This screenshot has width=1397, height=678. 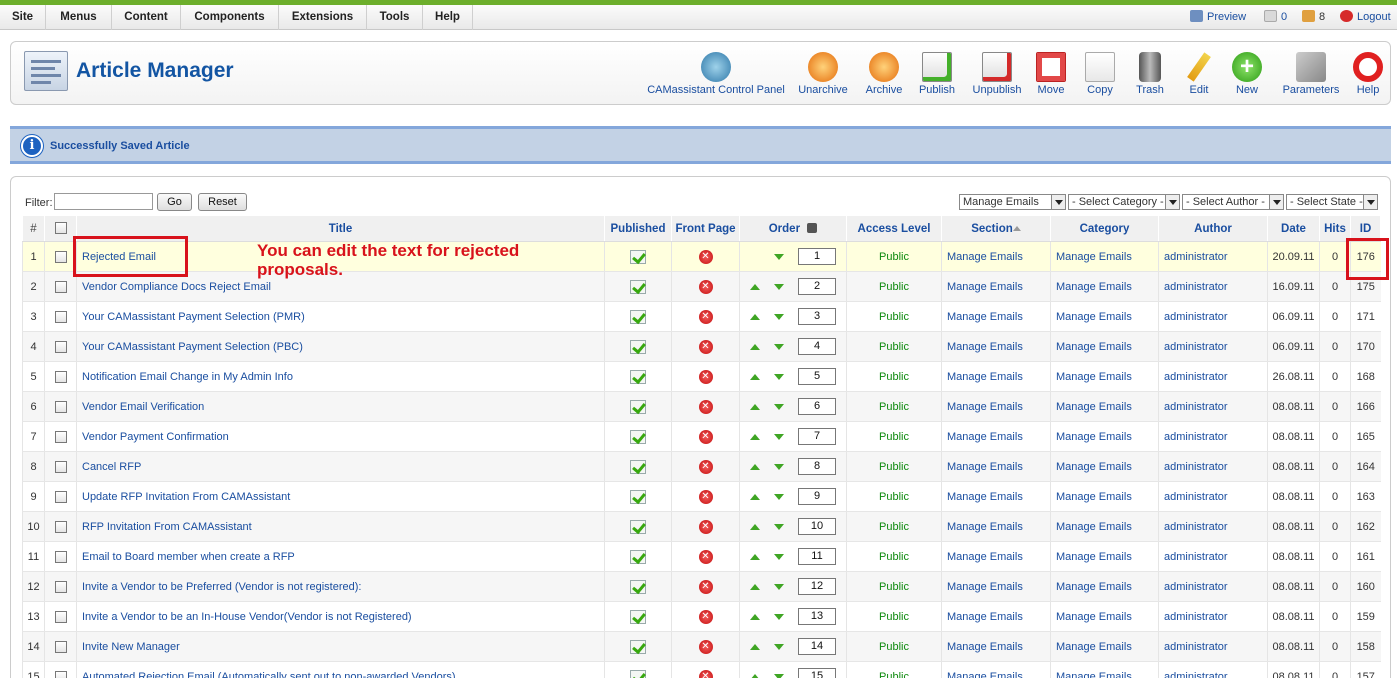 I want to click on menu-help: Help, so click(x=448, y=17).